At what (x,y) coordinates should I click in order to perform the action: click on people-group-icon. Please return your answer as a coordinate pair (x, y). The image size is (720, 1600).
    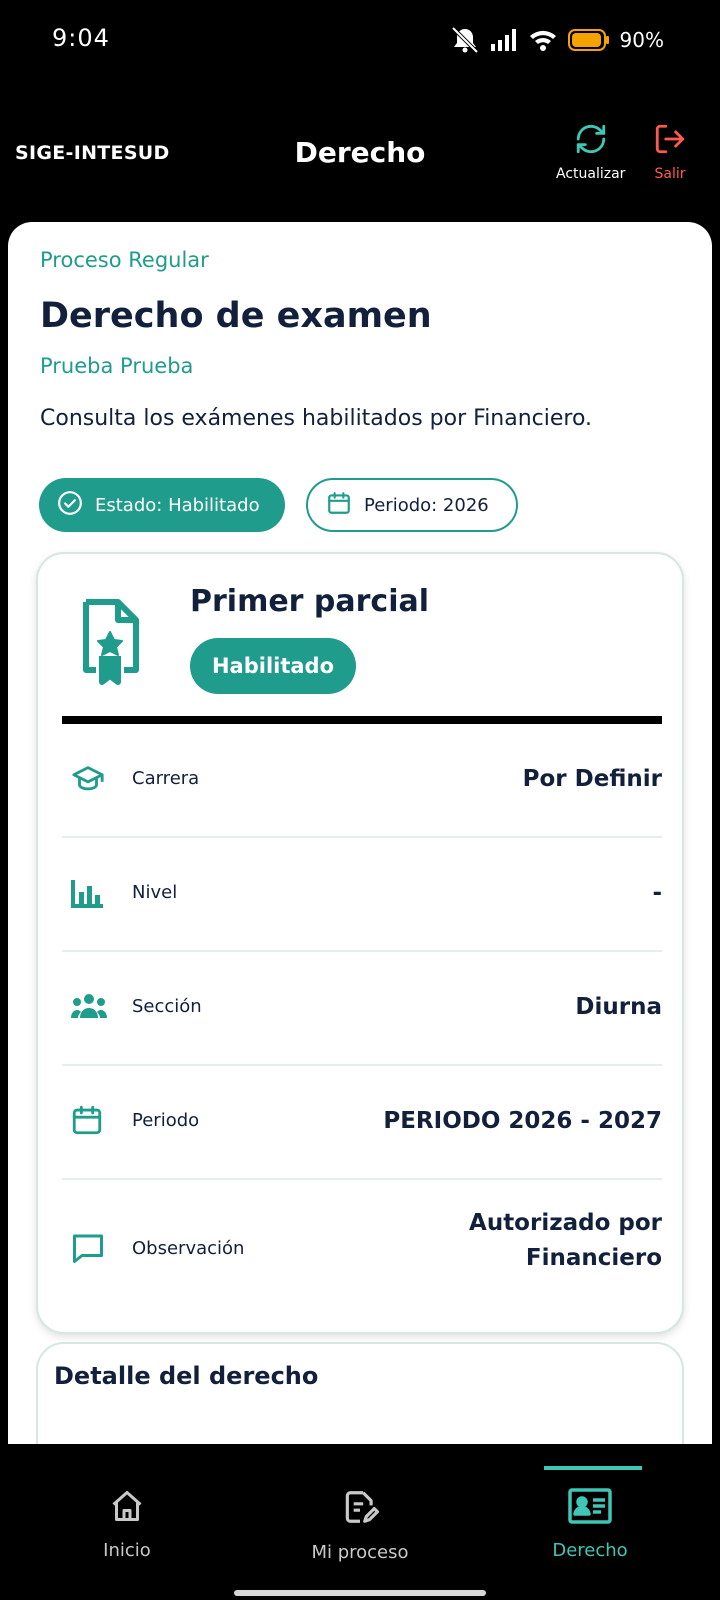
    Looking at the image, I should click on (89, 1009).